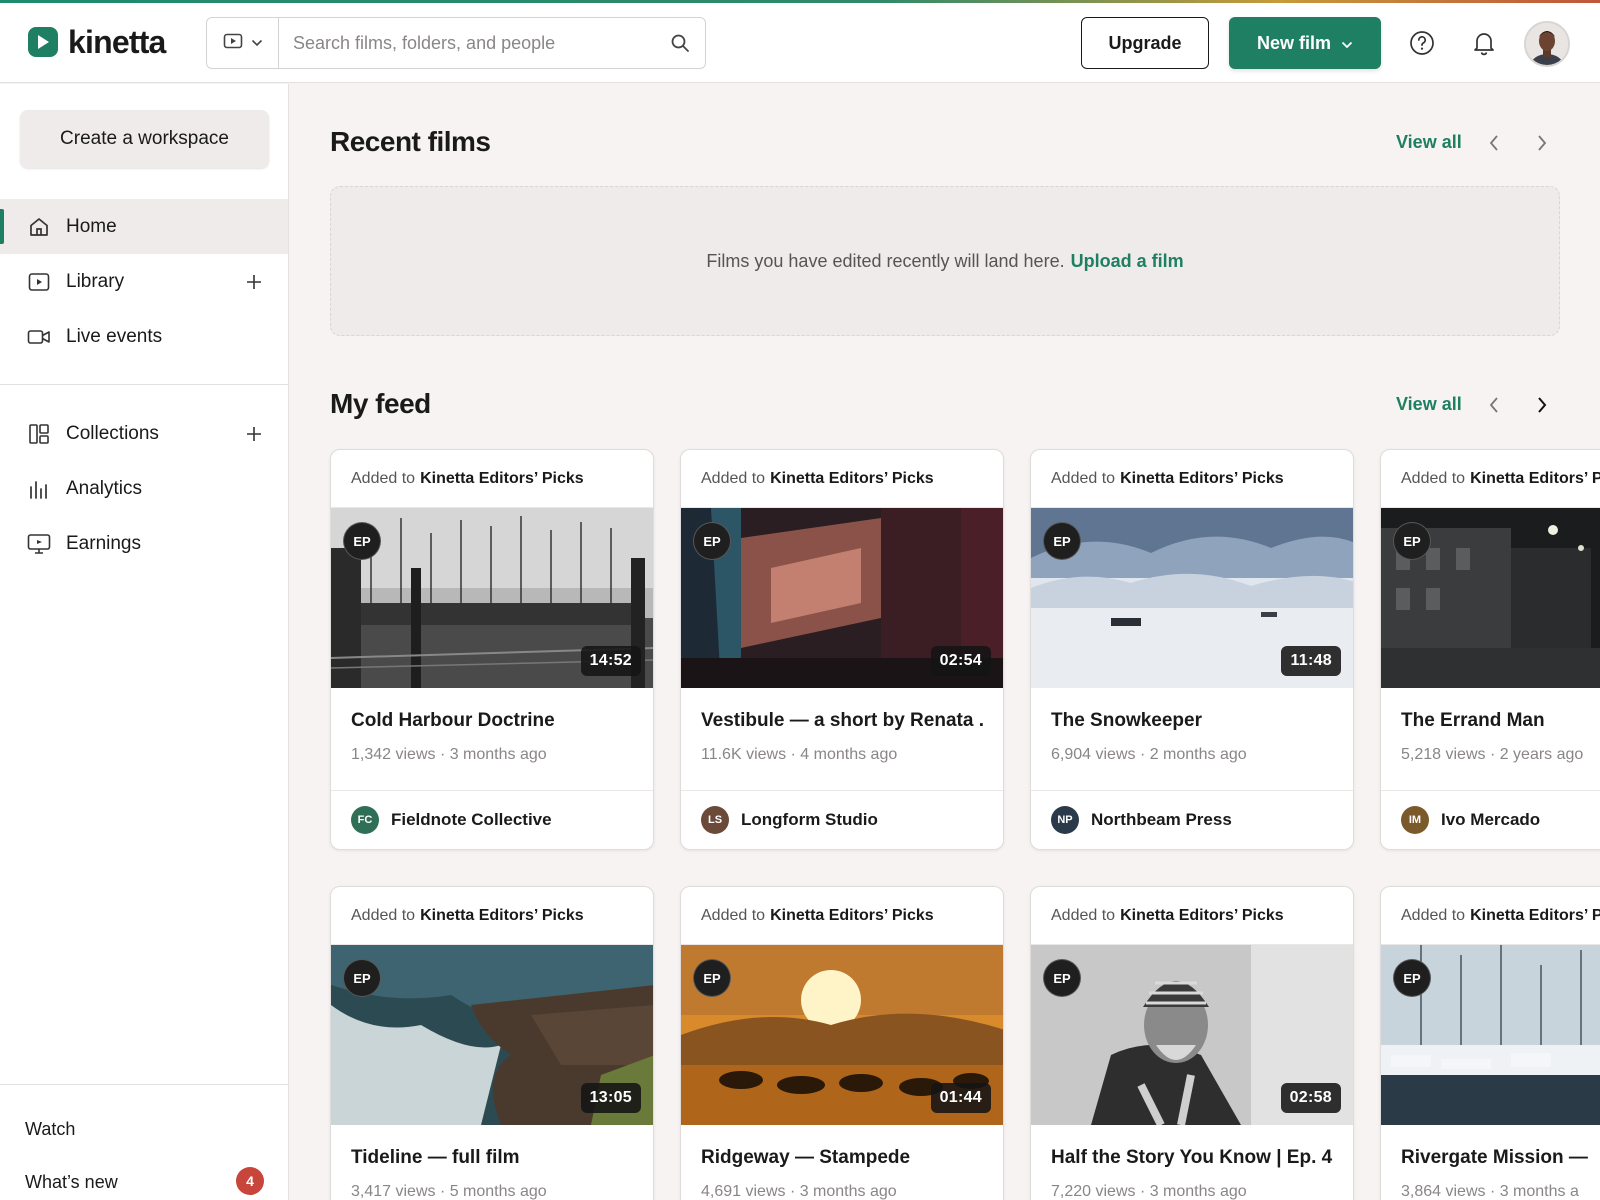 Image resolution: width=1600 pixels, height=1200 pixels. What do you see at coordinates (1310, 1098) in the screenshot?
I see `duration-label: 02:58` at bounding box center [1310, 1098].